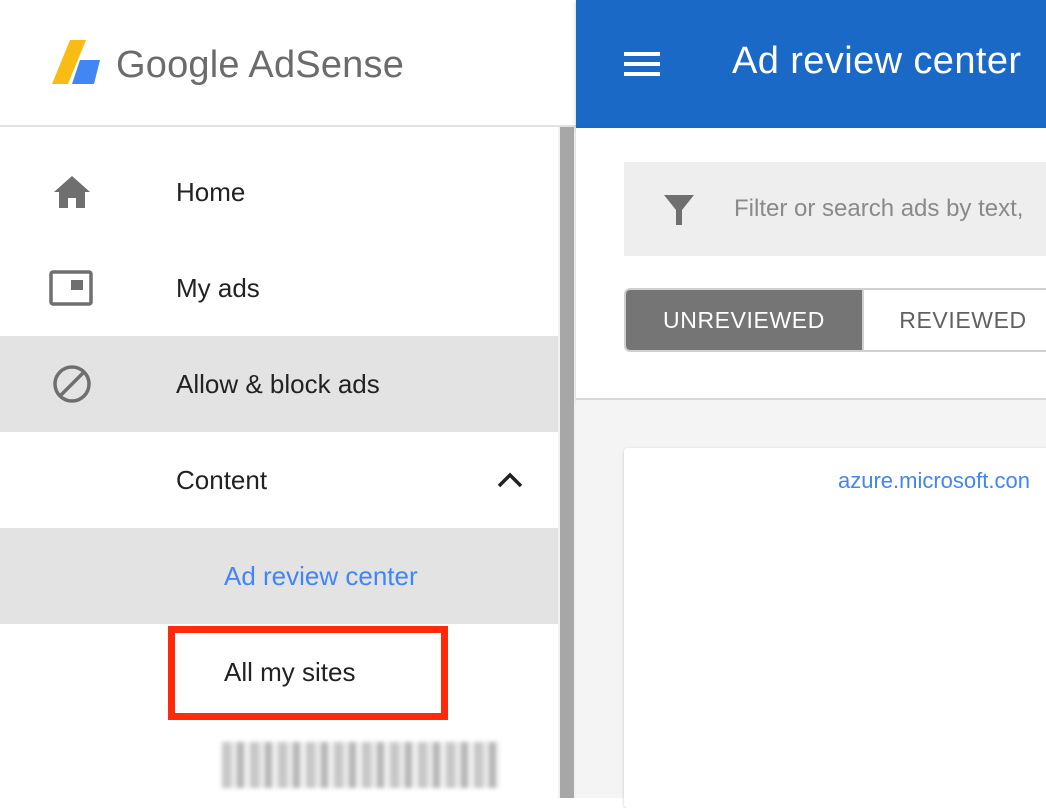 The width and height of the screenshot is (1046, 808). What do you see at coordinates (279, 288) in the screenshot?
I see `sidebar-item-my-ads: My ads` at bounding box center [279, 288].